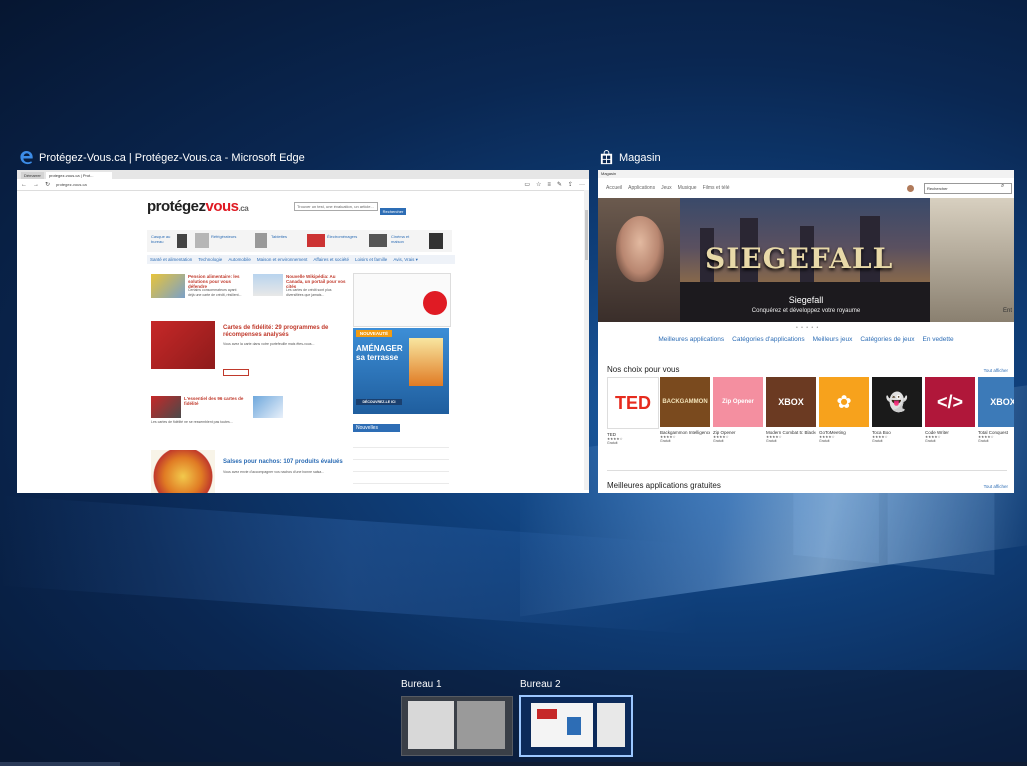 The height and width of the screenshot is (766, 1027). I want to click on promo-item: Cinéma et maison, so click(407, 239).